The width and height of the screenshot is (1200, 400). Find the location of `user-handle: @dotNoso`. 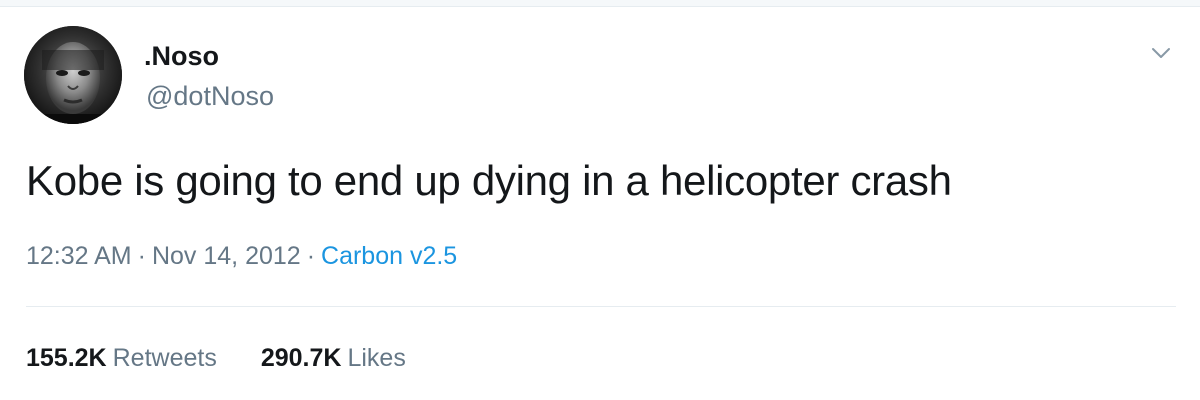

user-handle: @dotNoso is located at coordinates (210, 96).